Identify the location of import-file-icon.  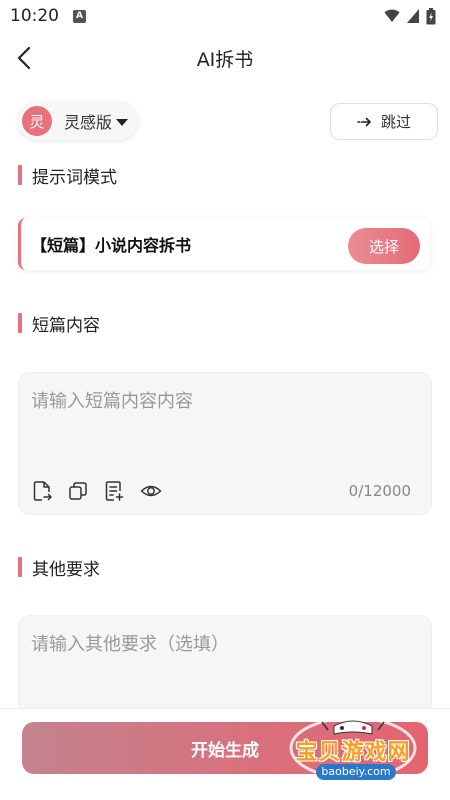
(42, 491).